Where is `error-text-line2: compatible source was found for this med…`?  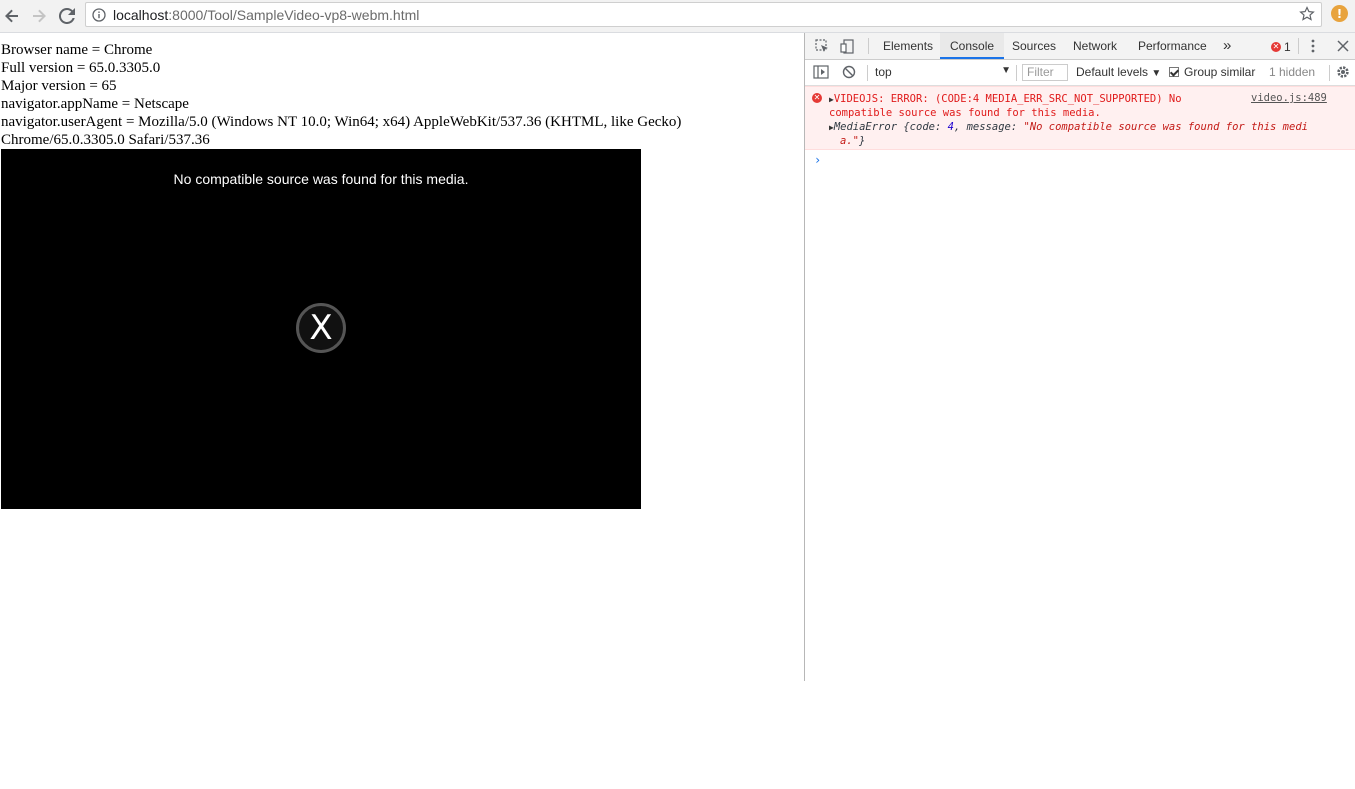 error-text-line2: compatible source was found for this med… is located at coordinates (965, 113).